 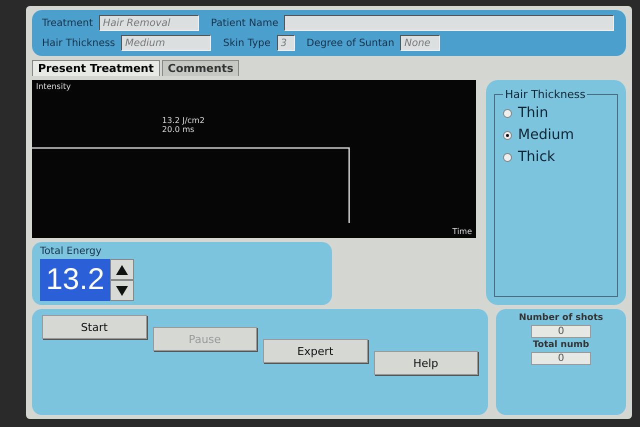 I want to click on increase-button, so click(x=122, y=269).